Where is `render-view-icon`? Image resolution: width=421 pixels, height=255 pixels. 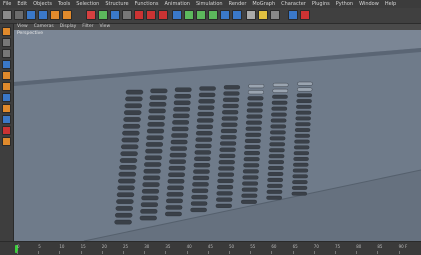 render-view-icon is located at coordinates (151, 15).